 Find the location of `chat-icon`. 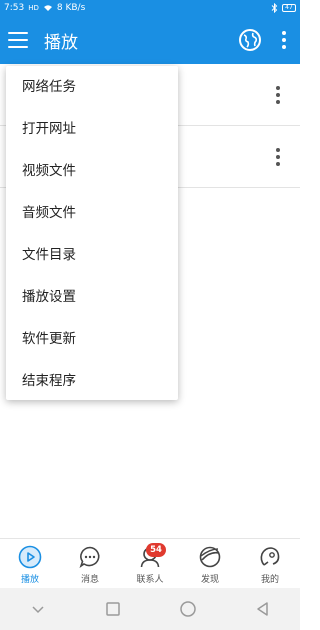

chat-icon is located at coordinates (89, 557).